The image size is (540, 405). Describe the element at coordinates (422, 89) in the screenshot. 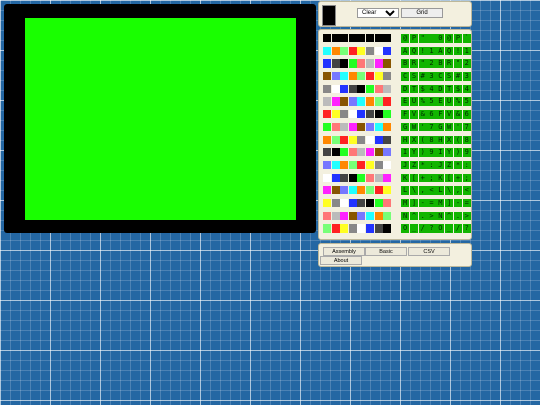

I see `character-cell: $` at that location.